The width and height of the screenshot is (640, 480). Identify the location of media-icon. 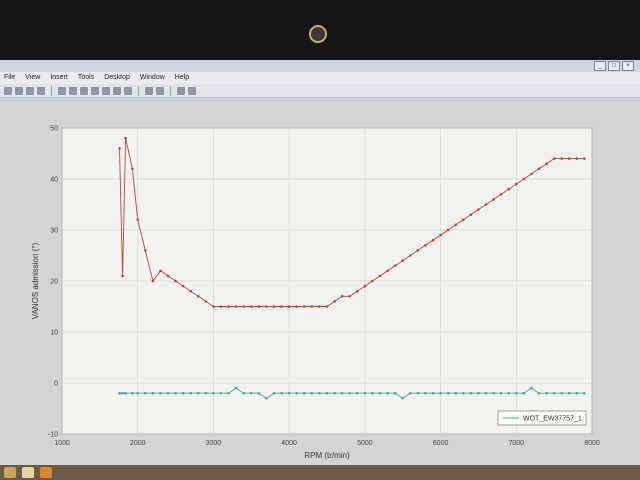
(46, 472).